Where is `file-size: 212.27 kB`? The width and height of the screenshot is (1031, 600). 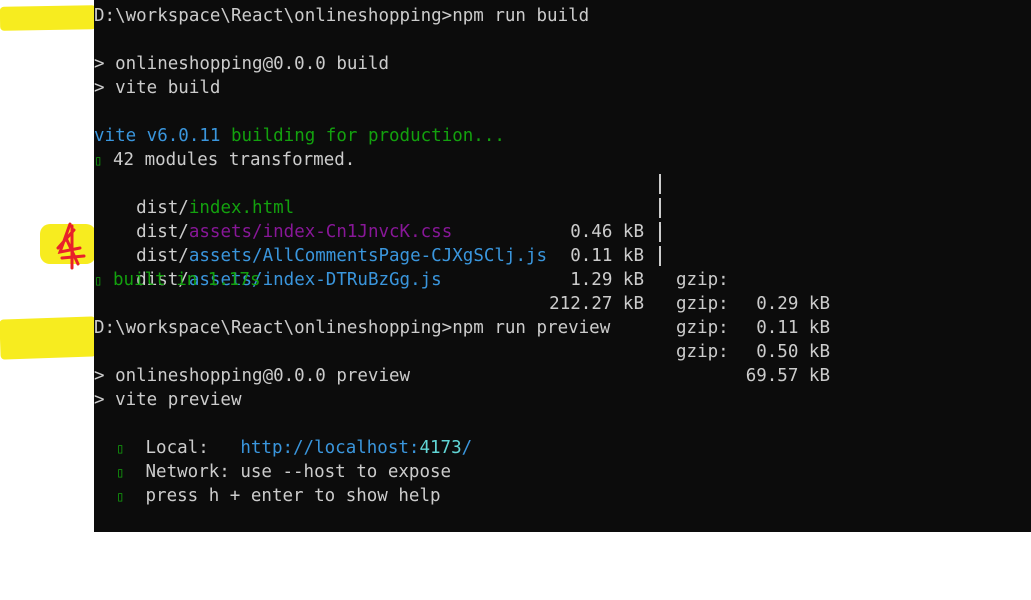 file-size: 212.27 kB is located at coordinates (596, 304).